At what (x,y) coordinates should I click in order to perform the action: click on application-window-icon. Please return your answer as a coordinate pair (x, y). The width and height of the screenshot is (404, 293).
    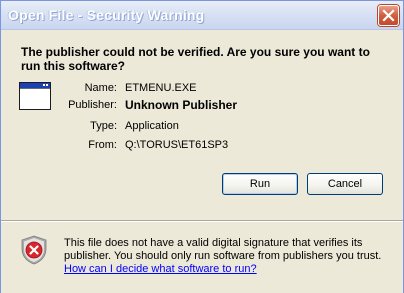
    Looking at the image, I should click on (35, 96).